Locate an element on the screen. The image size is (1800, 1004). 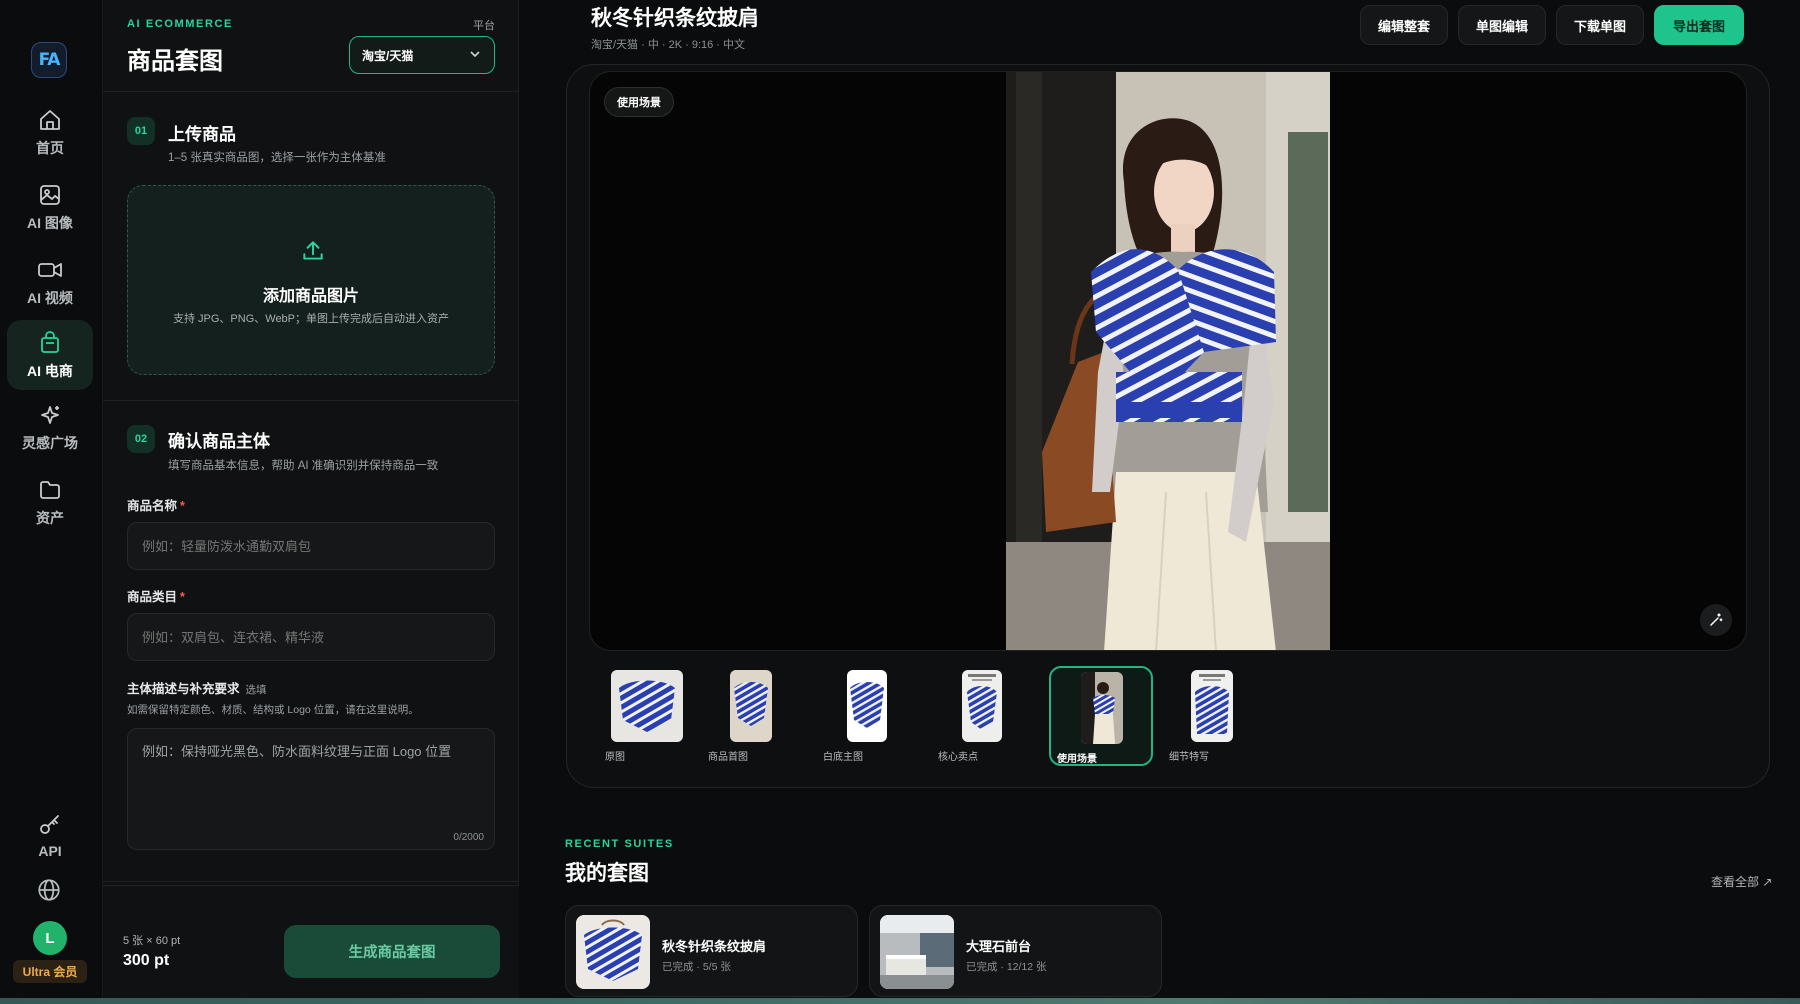
thumbnail-original: 原图 is located at coordinates (651, 716).